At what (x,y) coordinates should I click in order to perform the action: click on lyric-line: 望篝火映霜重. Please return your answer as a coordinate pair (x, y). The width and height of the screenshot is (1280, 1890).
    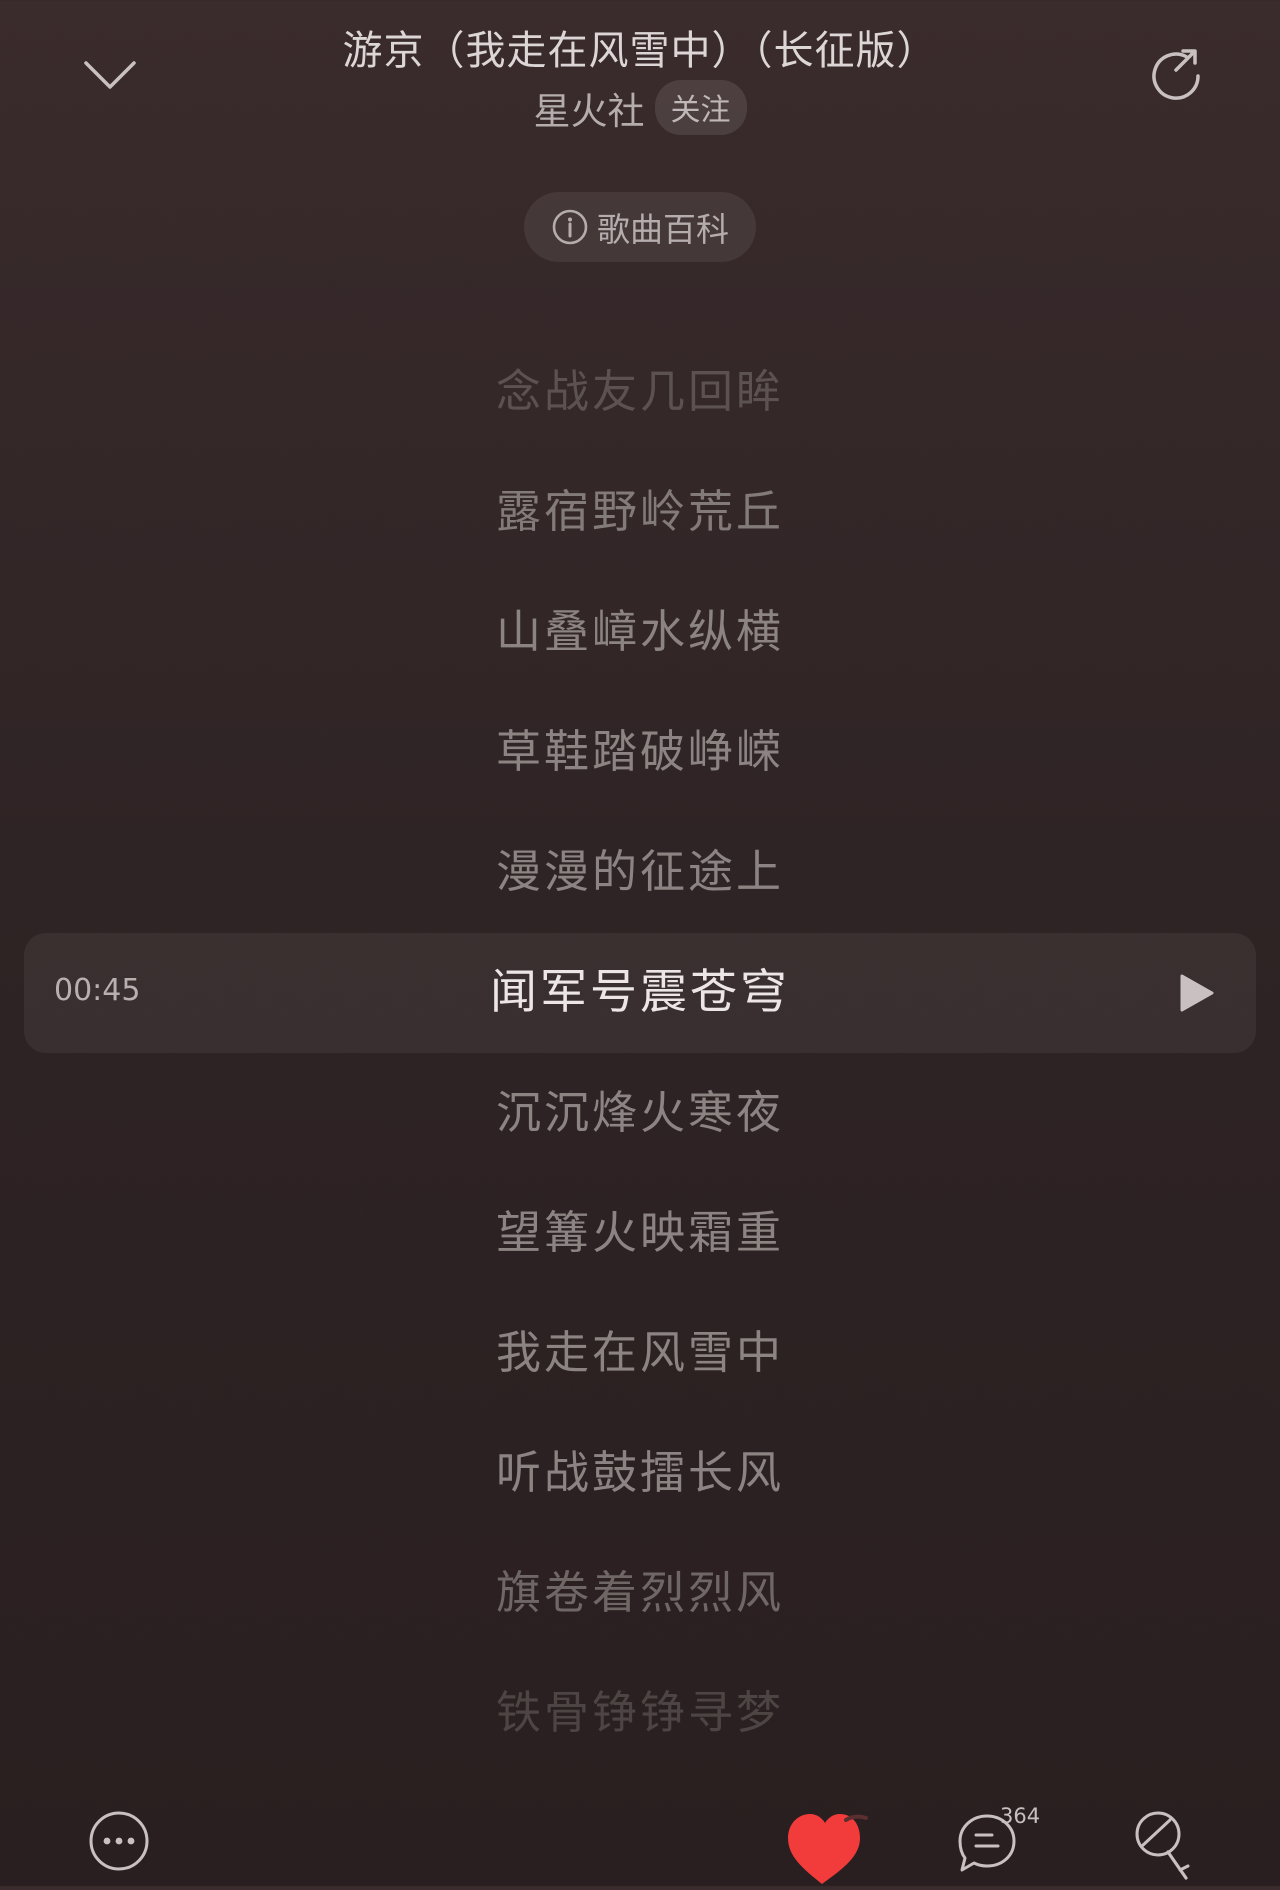
    Looking at the image, I should click on (640, 1233).